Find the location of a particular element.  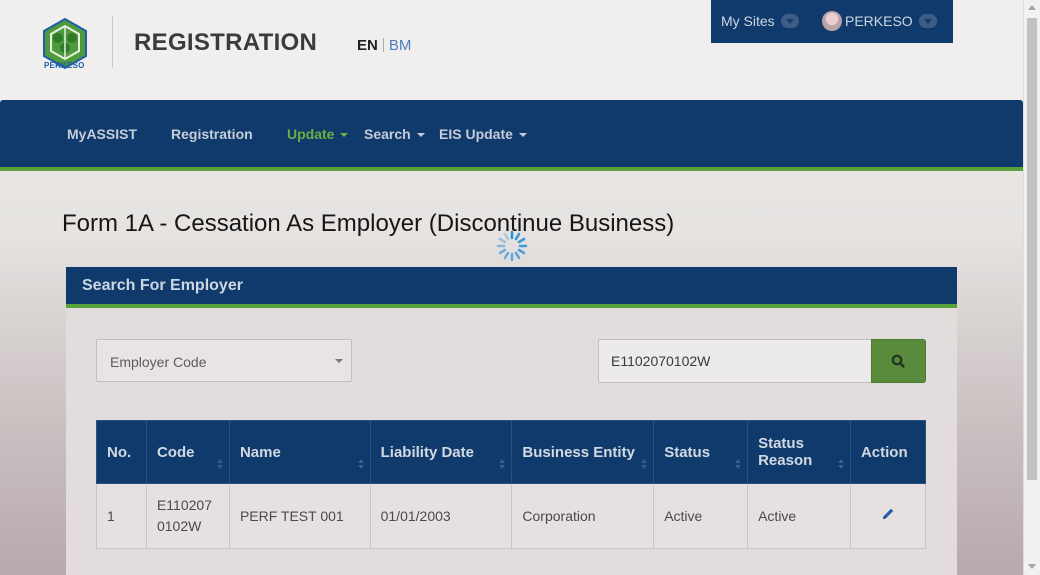

cell-status-reason: Active is located at coordinates (799, 516).